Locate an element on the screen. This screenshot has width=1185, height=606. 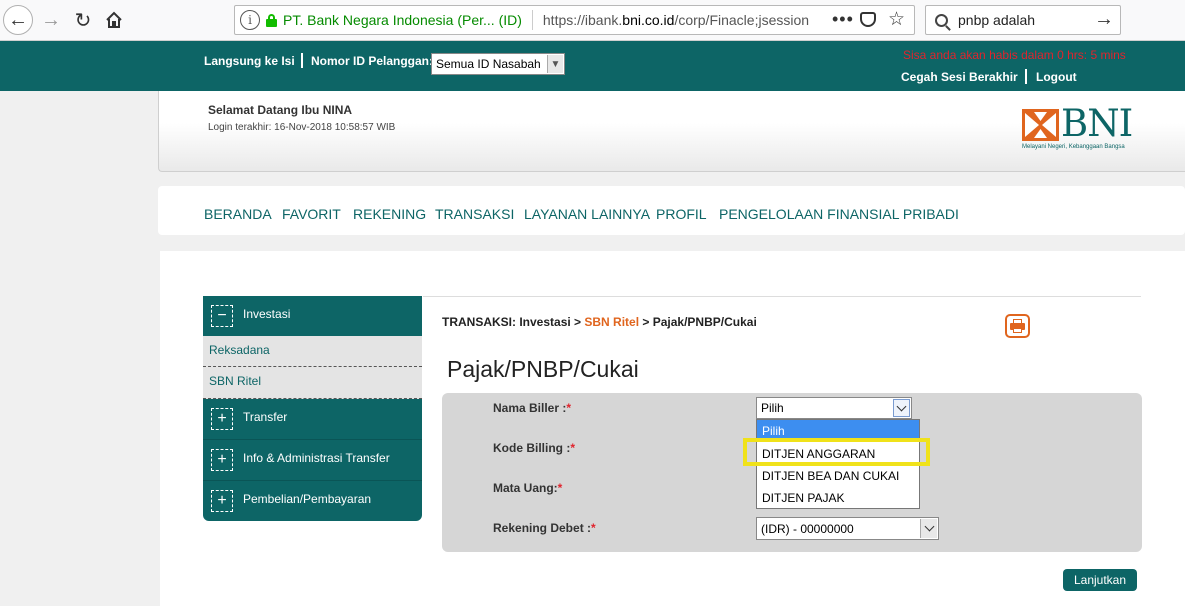
info-icon: i is located at coordinates (250, 20).